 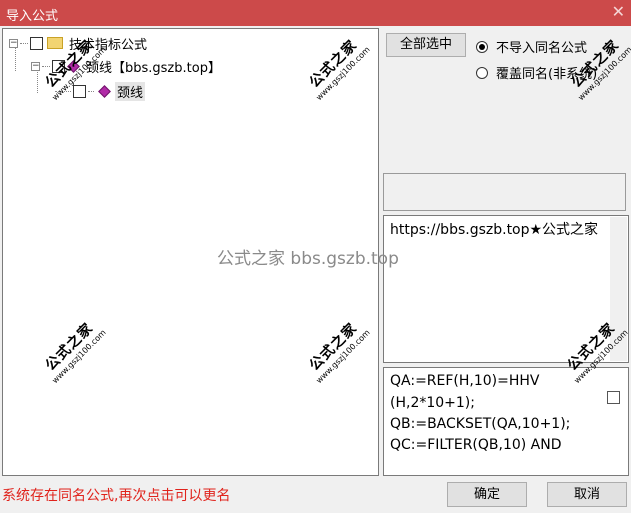 What do you see at coordinates (79, 91) in the screenshot?
I see `item-checkbox` at bounding box center [79, 91].